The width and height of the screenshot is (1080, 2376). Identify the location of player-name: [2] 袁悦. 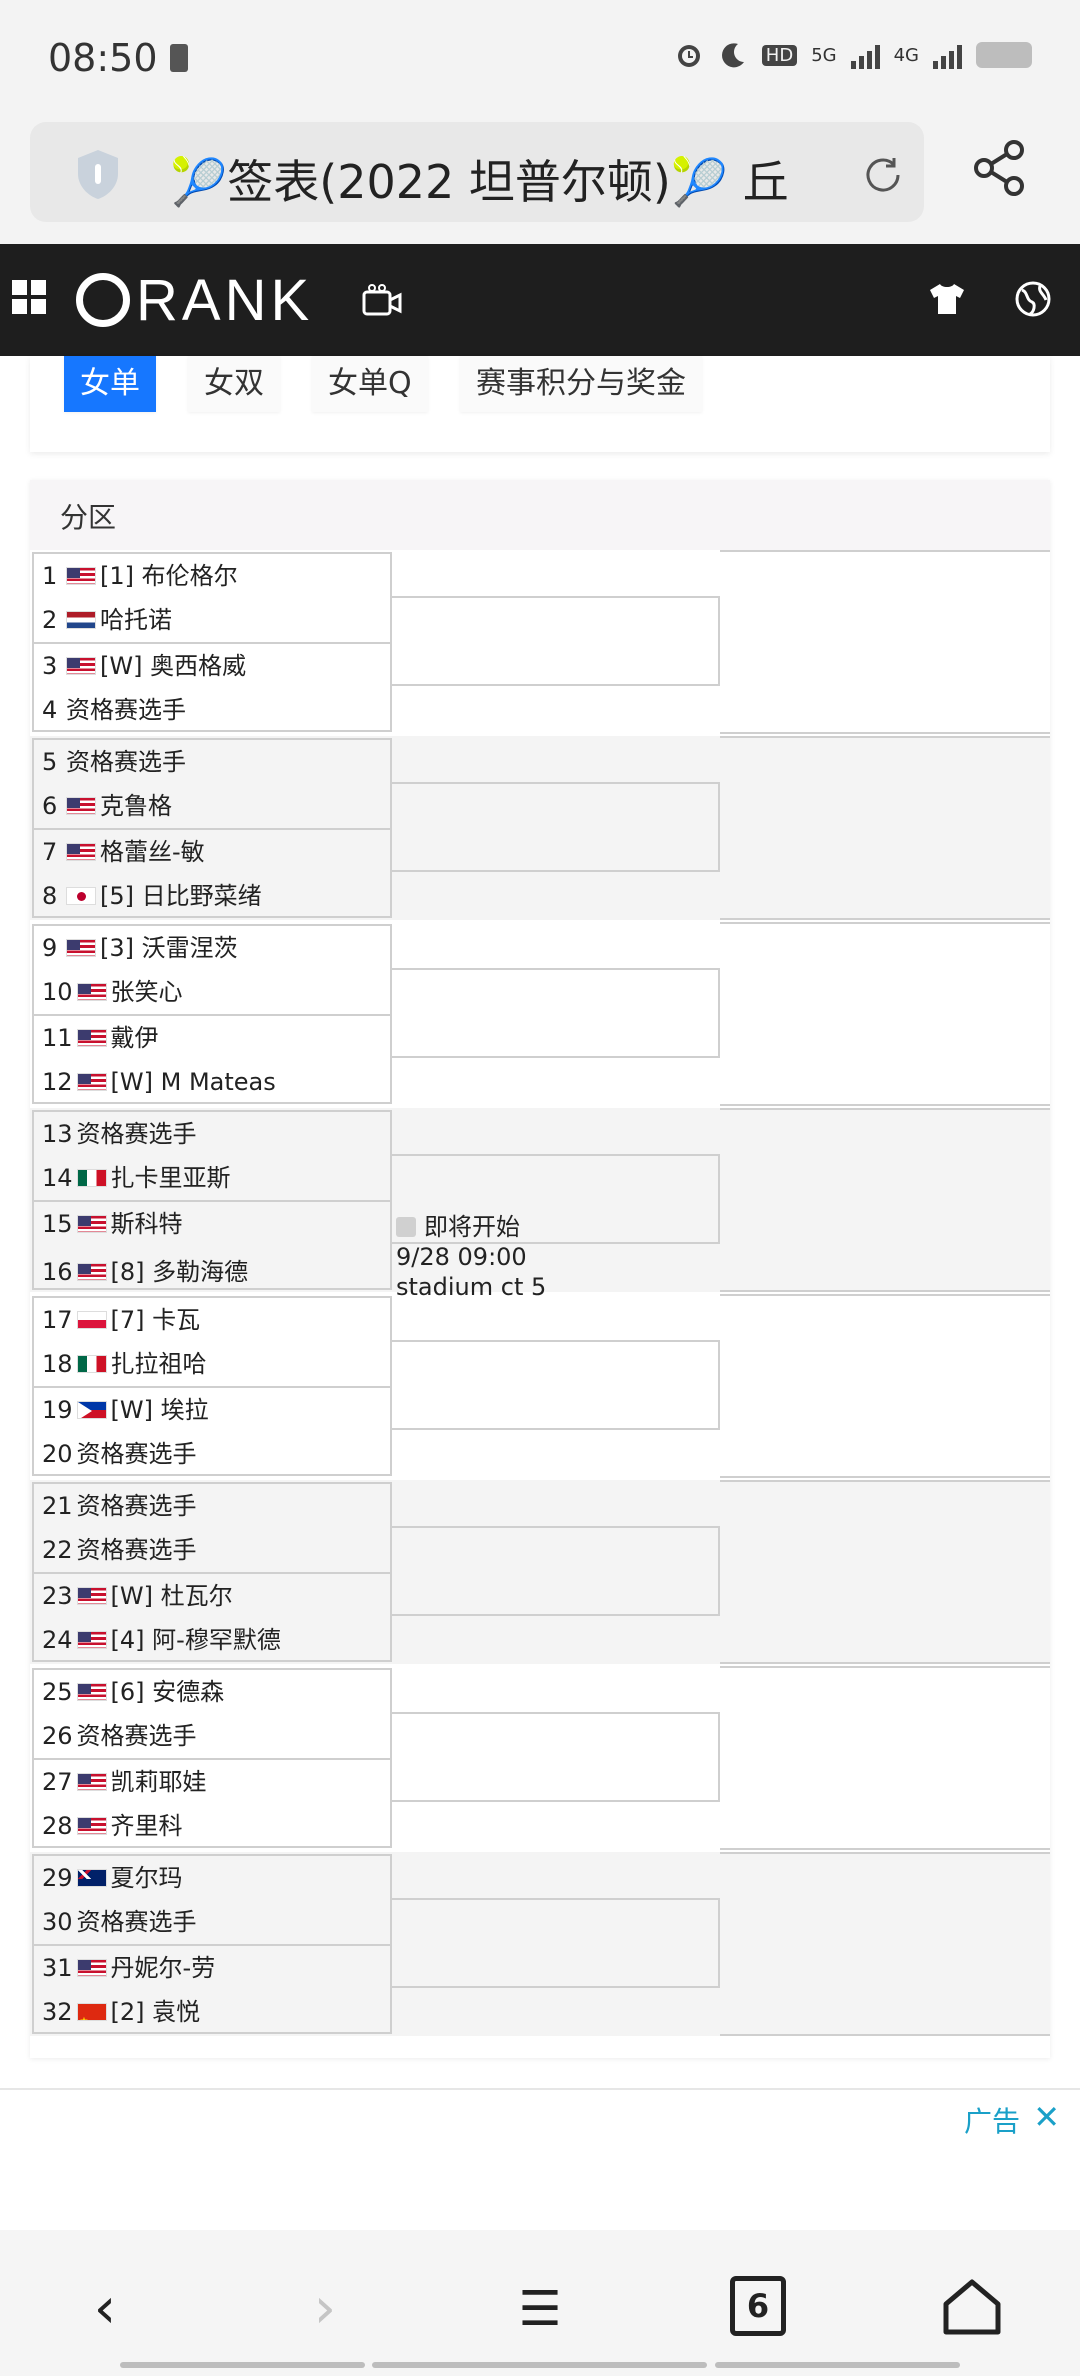
(155, 2012).